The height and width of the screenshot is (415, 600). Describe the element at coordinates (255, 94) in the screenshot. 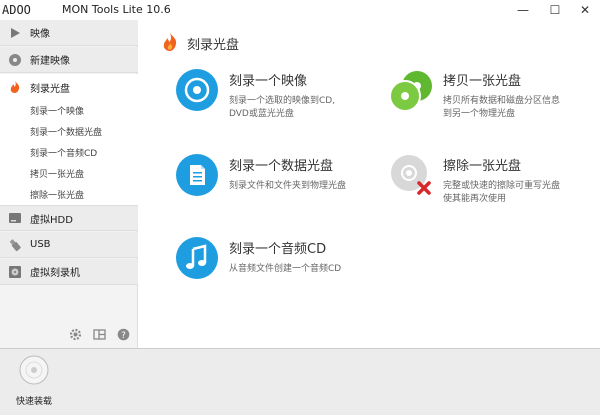

I see `burn-image-action: 刻录一个映像 刻录一个选取的映像到CD, DVD或蓝光光盘` at that location.